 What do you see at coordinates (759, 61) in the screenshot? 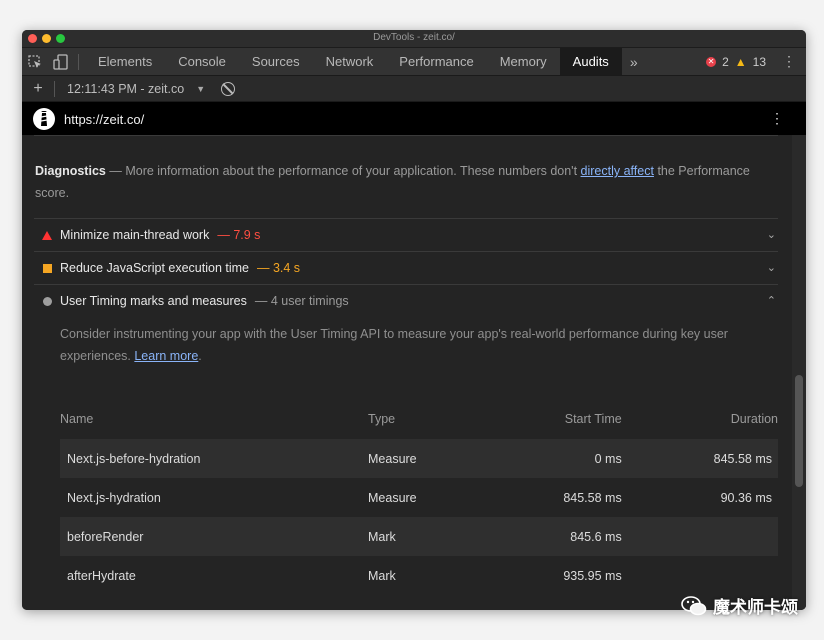
I see `warning-count: 13` at bounding box center [759, 61].